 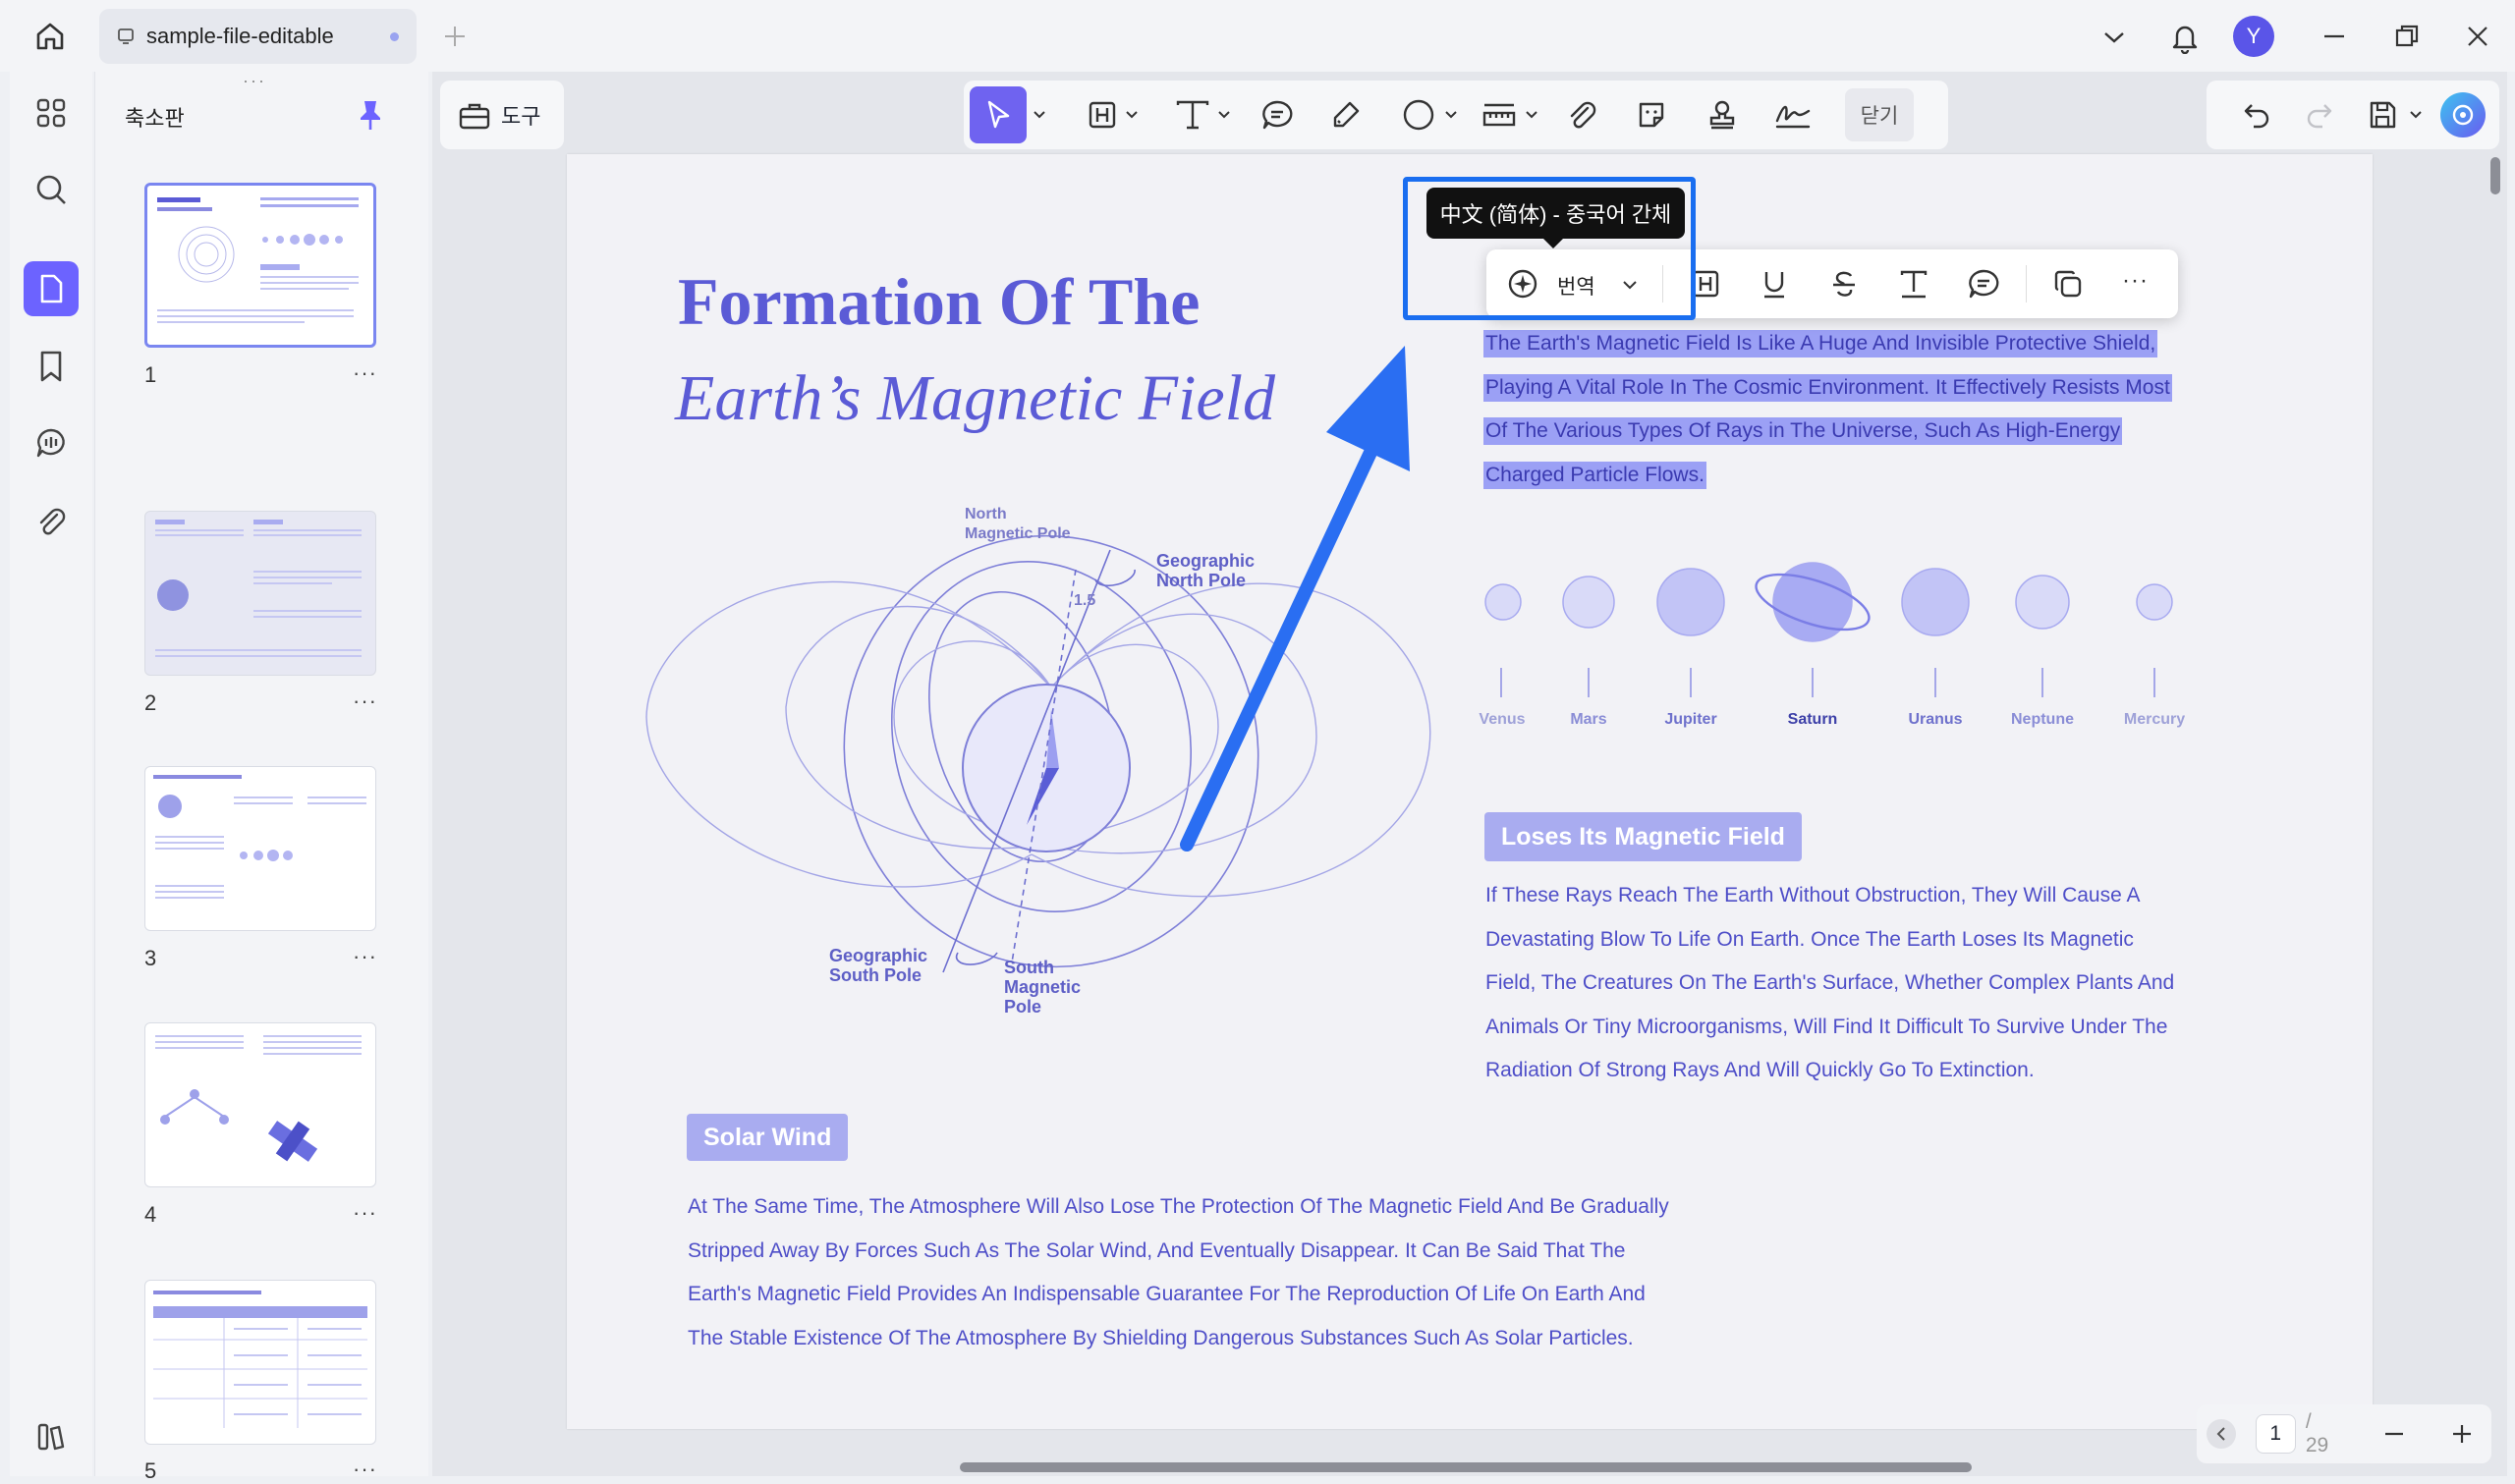 What do you see at coordinates (51, 288) in the screenshot?
I see `thumbnails-page-icon` at bounding box center [51, 288].